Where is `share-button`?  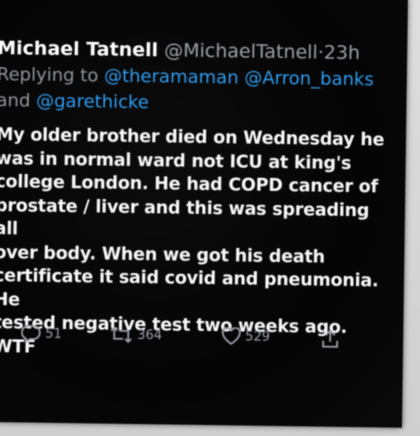 share-button is located at coordinates (330, 339).